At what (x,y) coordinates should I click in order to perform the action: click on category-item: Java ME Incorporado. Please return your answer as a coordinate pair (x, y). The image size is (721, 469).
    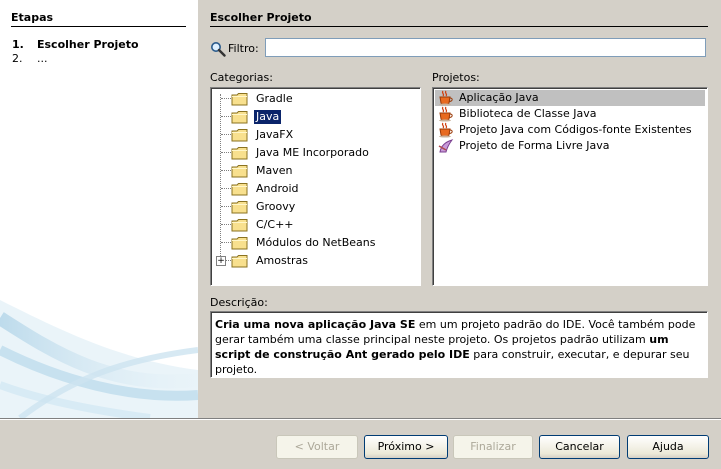
    Looking at the image, I should click on (311, 153).